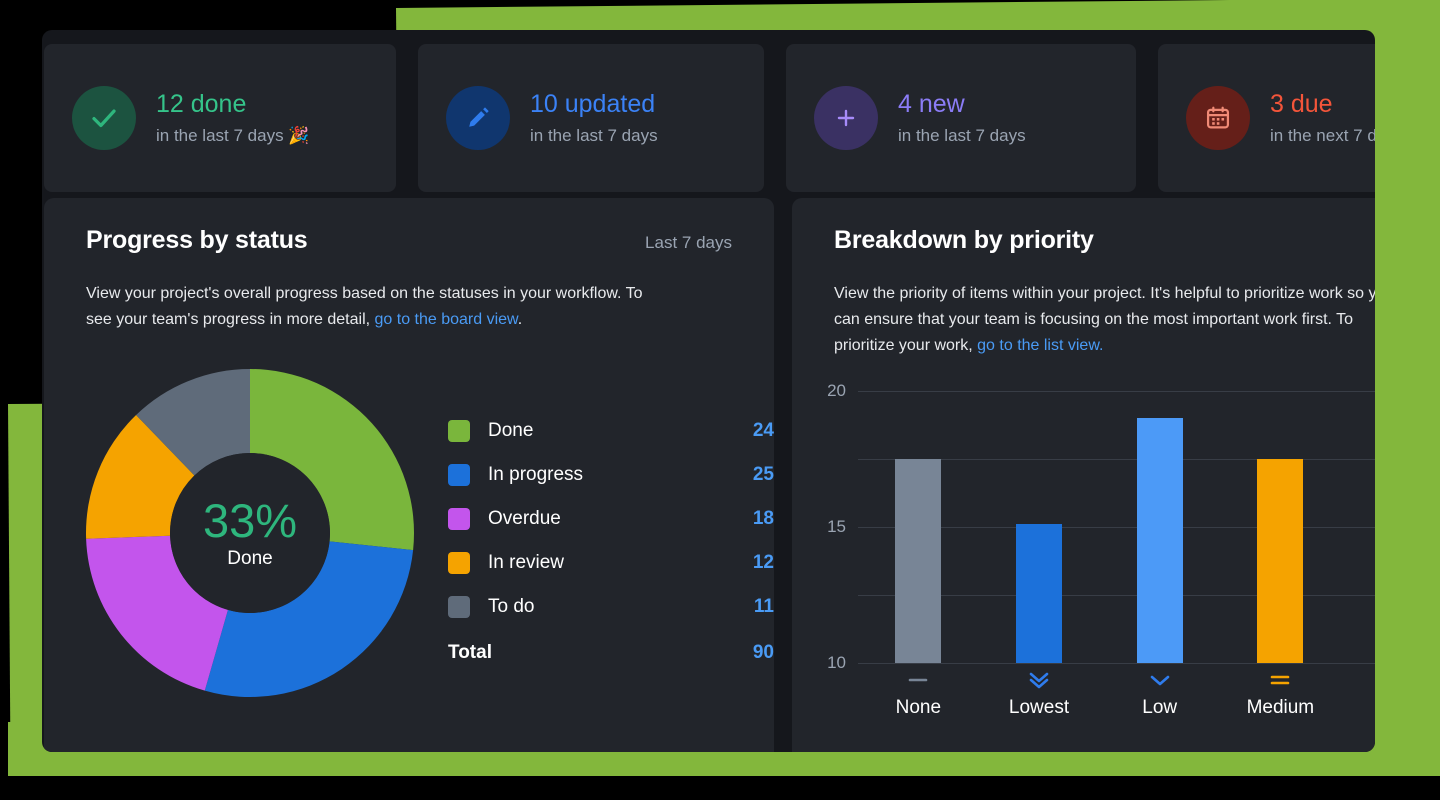 Image resolution: width=1440 pixels, height=800 pixels. I want to click on legend-row: Overdue 18, so click(611, 519).